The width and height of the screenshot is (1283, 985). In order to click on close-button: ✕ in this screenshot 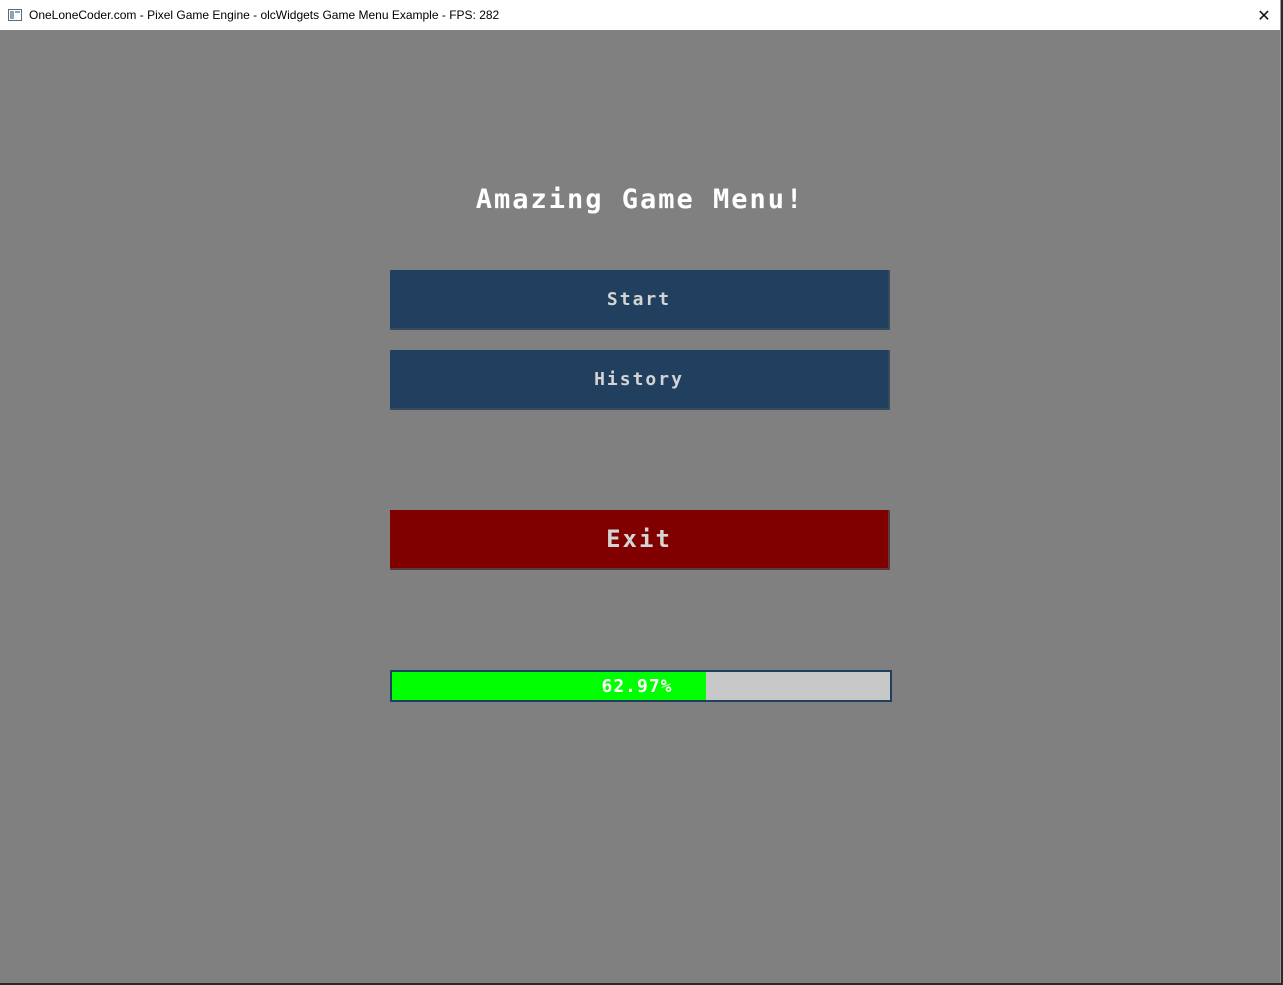, I will do `click(1264, 15)`.